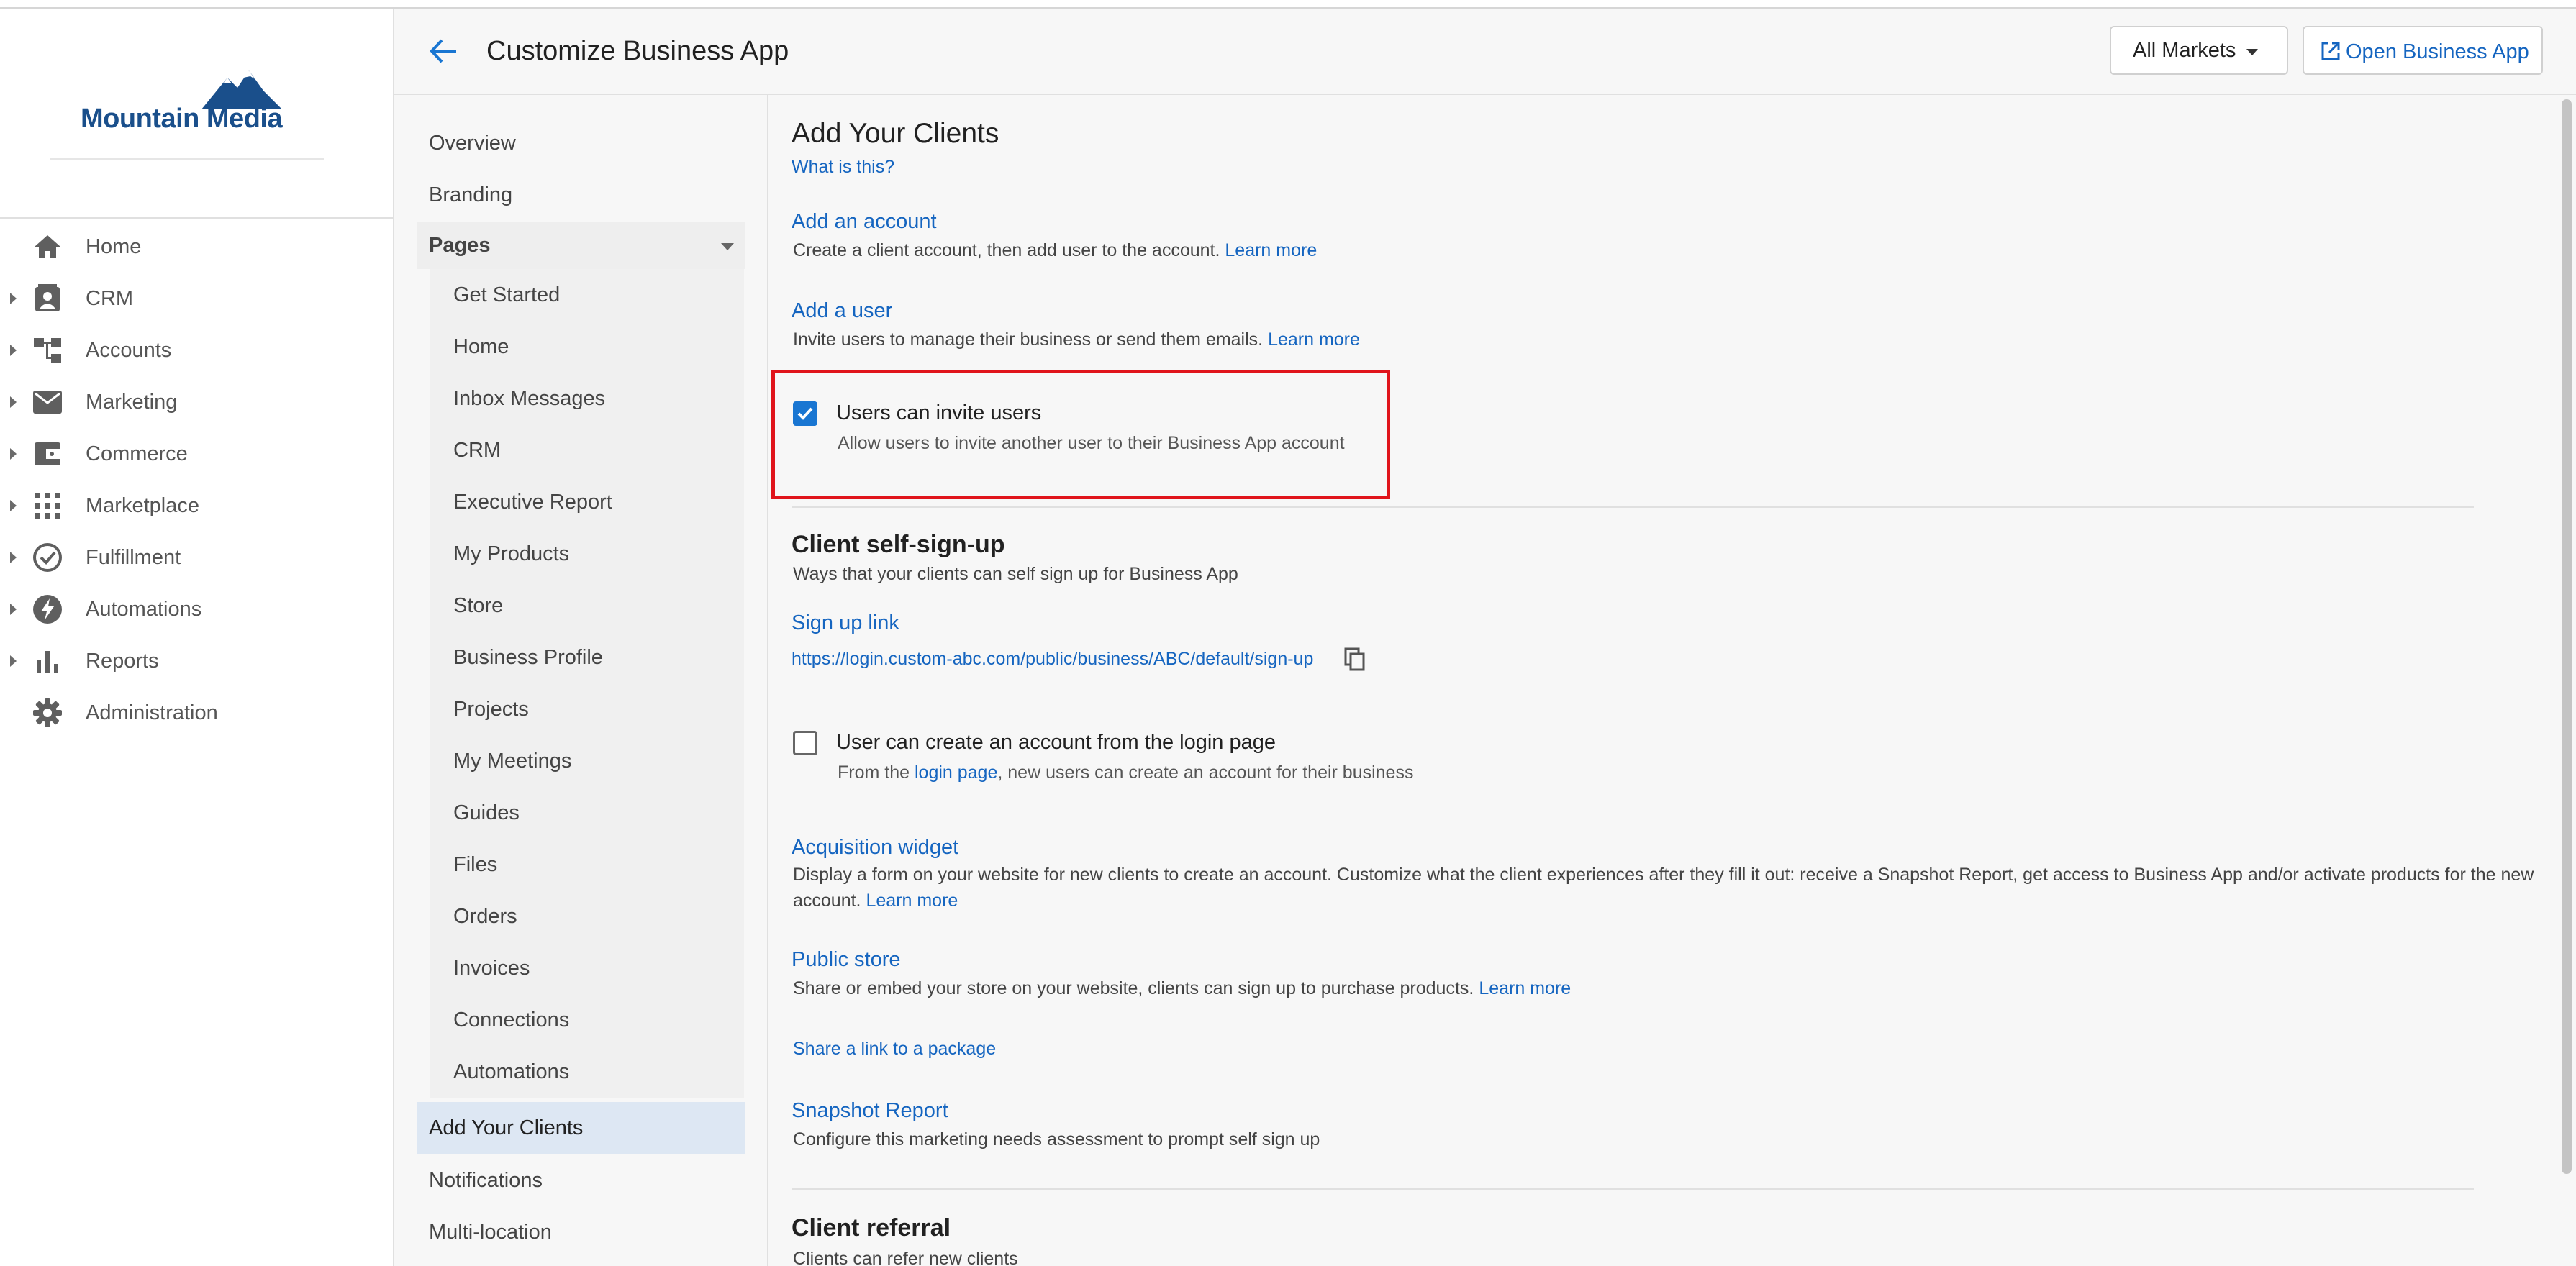 The image size is (2576, 1266). Describe the element at coordinates (123, 661) in the screenshot. I see `sidebar-item-label: Reports` at that location.